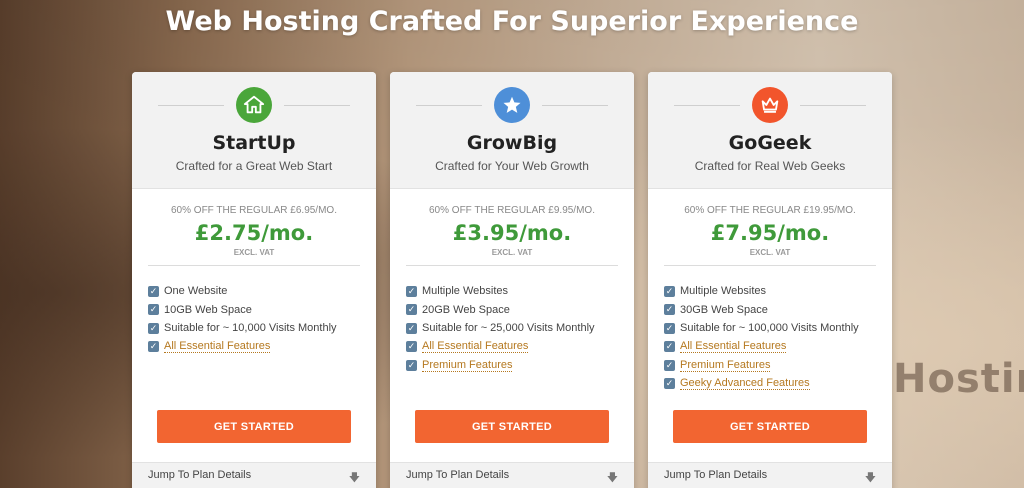  What do you see at coordinates (200, 309) in the screenshot?
I see `feature-item: ✓ 10GB Web Space` at bounding box center [200, 309].